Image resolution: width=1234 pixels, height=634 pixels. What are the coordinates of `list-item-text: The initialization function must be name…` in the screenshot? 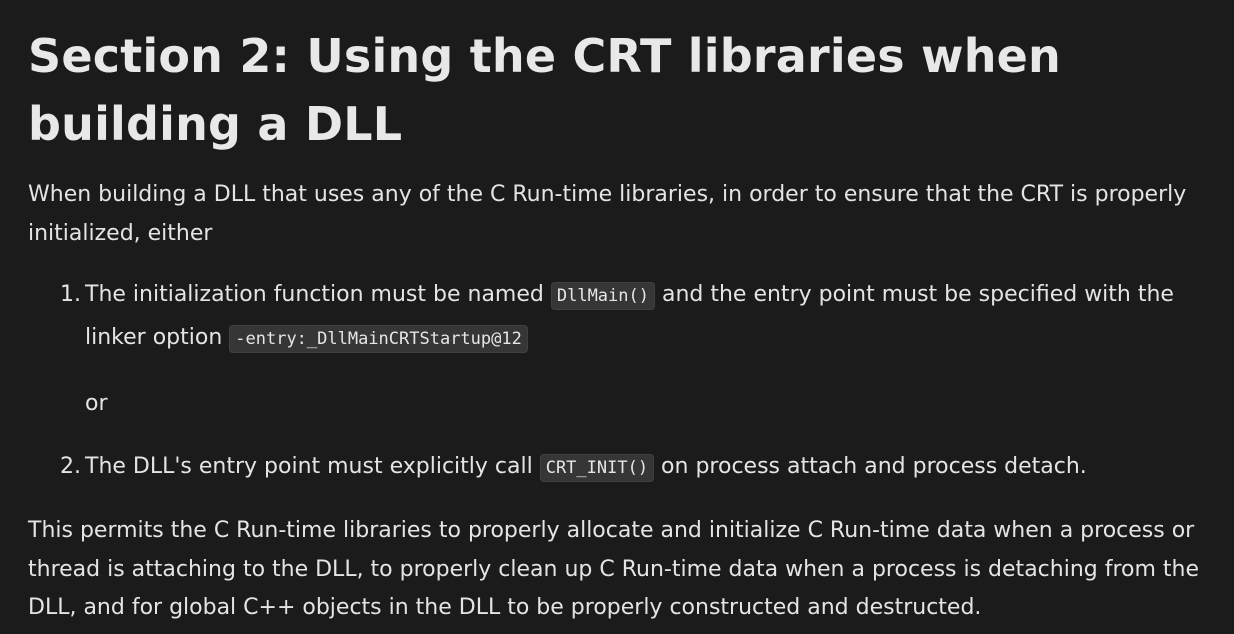 It's located at (318, 294).